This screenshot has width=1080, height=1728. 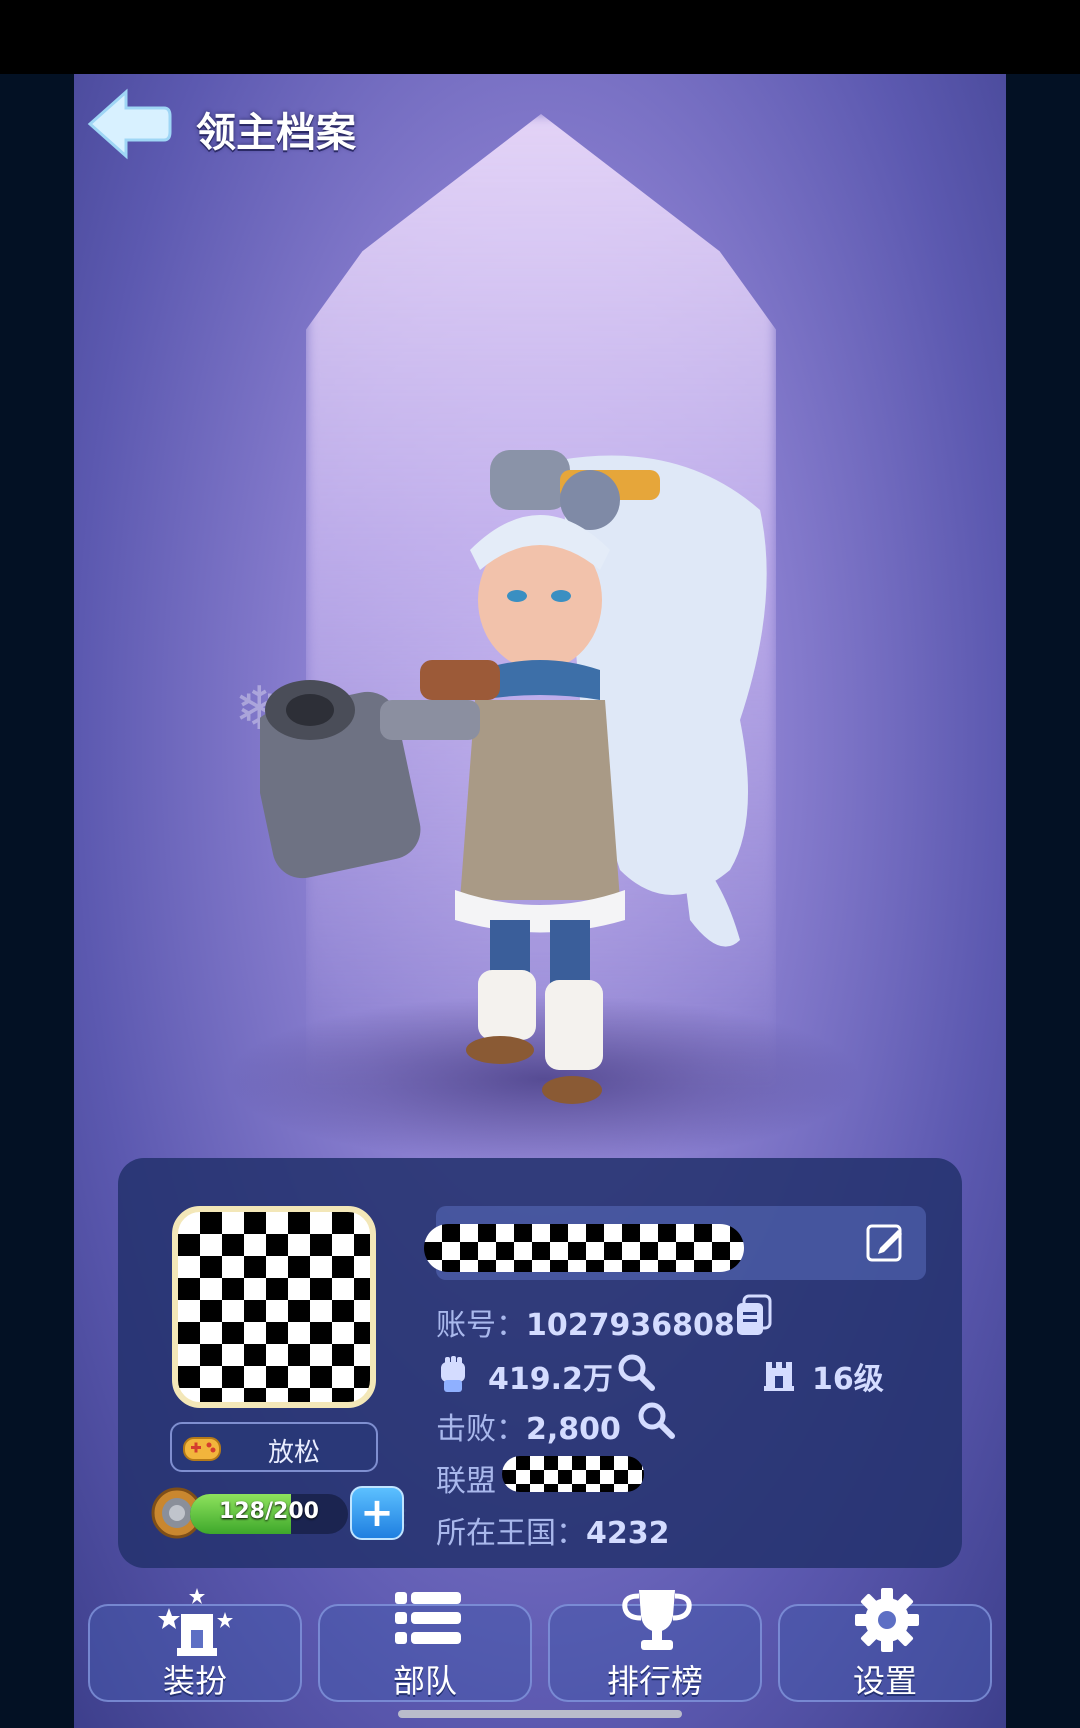 What do you see at coordinates (424, 1681) in the screenshot?
I see `nav-label: 部队` at bounding box center [424, 1681].